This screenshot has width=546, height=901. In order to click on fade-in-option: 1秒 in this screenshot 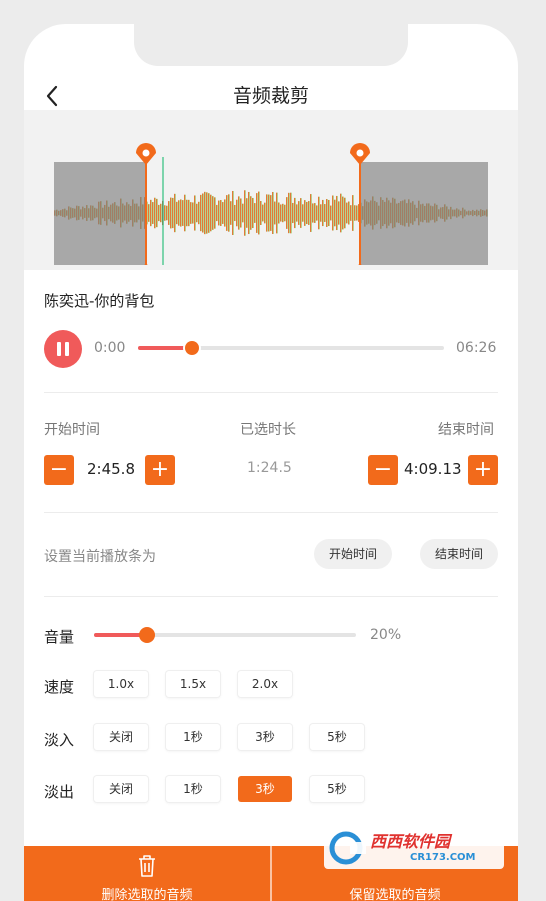, I will do `click(193, 737)`.